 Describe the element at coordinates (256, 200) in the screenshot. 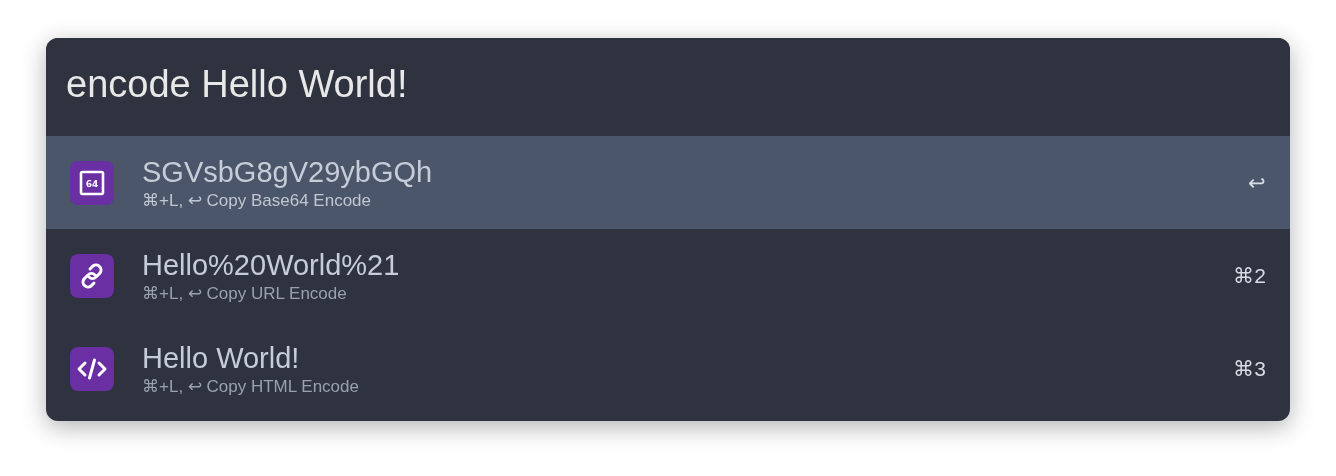

I see `result-subtitle: ⌘+L, ↩ Copy Base64 Encode` at that location.